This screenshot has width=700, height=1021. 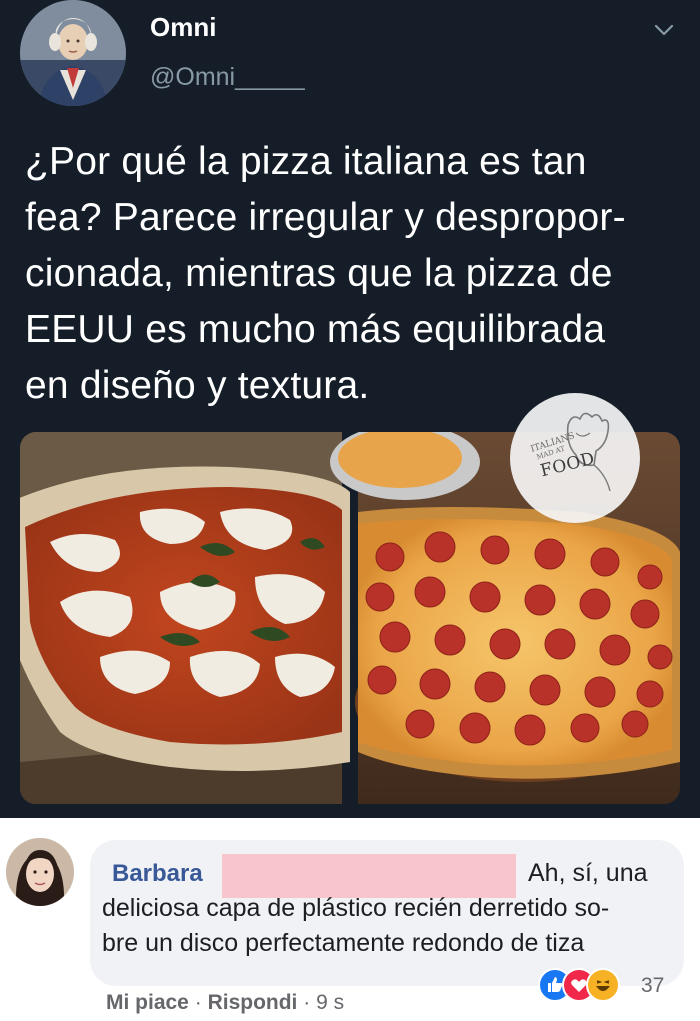 I want to click on display-name: Omni, so click(x=183, y=27).